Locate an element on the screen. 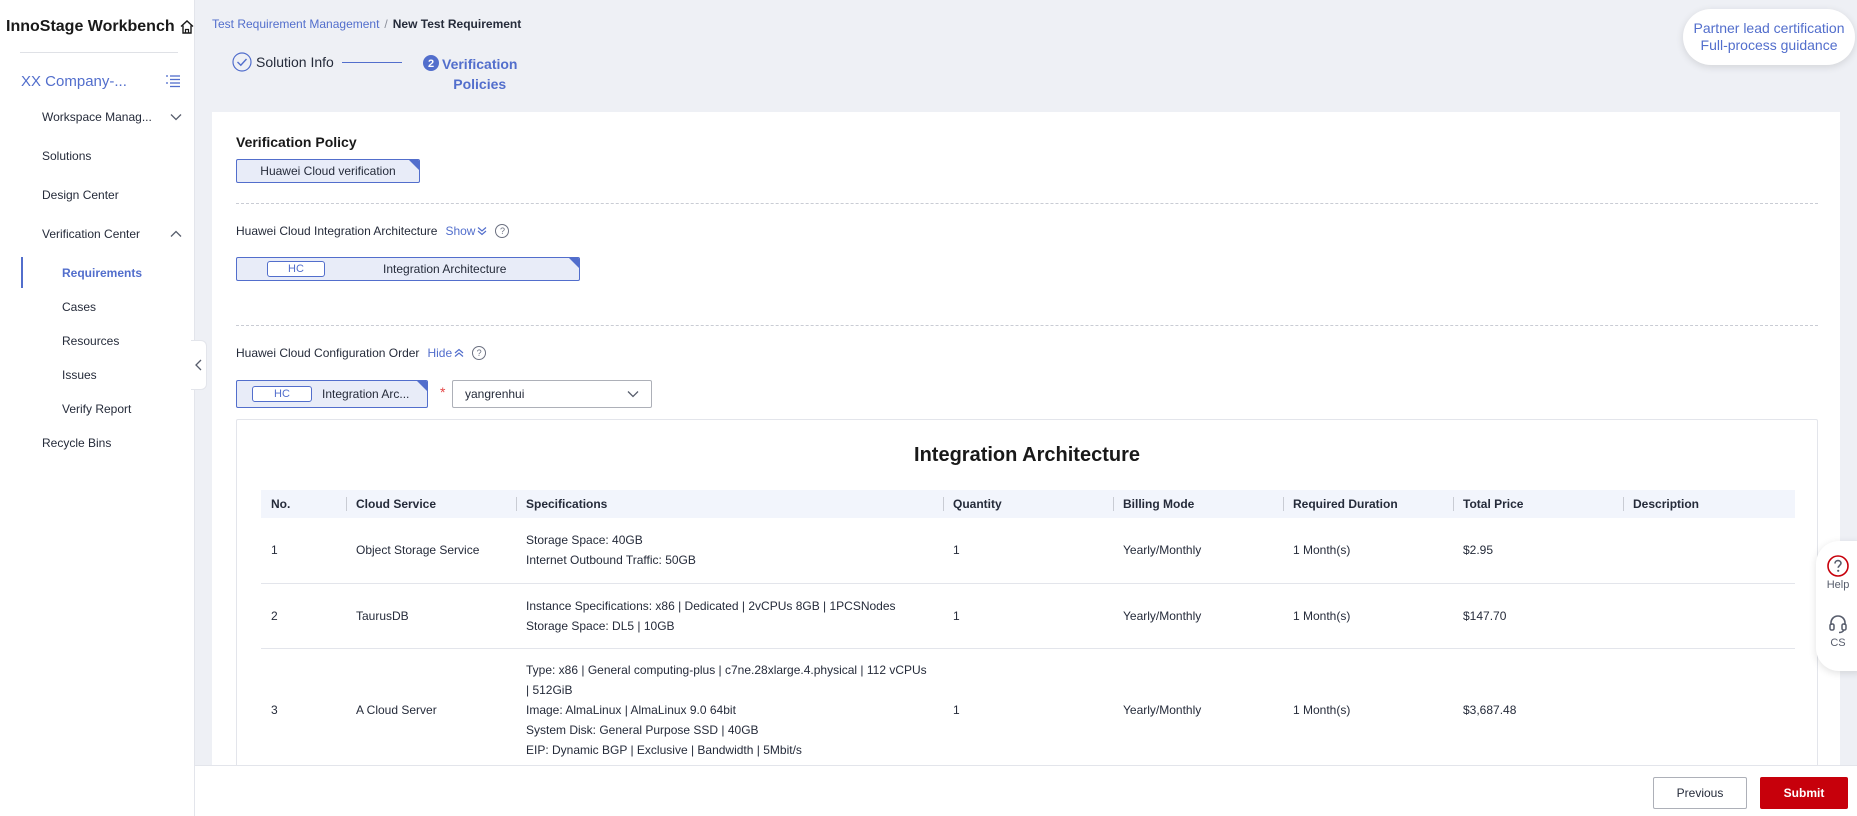 This screenshot has width=1857, height=816. breadcrumb-parent-link: Test Requirement Management is located at coordinates (295, 24).